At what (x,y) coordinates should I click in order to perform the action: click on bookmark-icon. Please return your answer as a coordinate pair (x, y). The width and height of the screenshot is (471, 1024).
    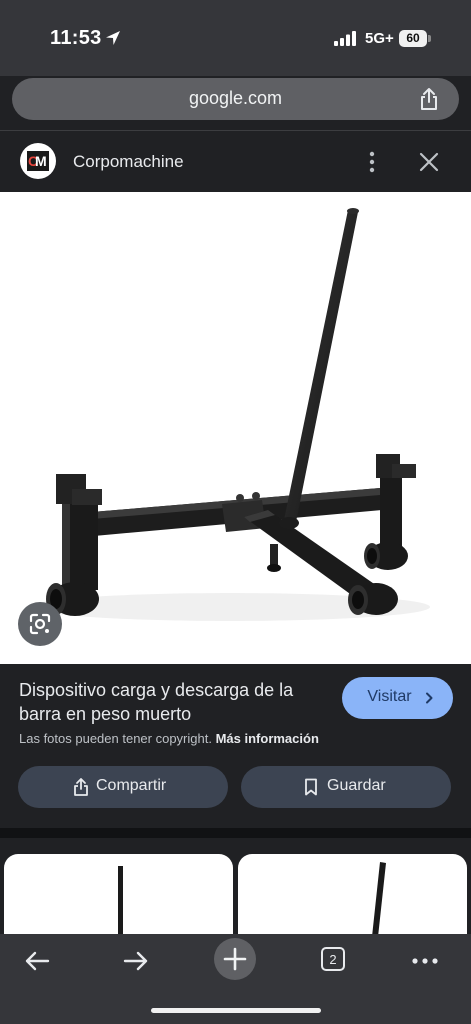
    Looking at the image, I should click on (311, 787).